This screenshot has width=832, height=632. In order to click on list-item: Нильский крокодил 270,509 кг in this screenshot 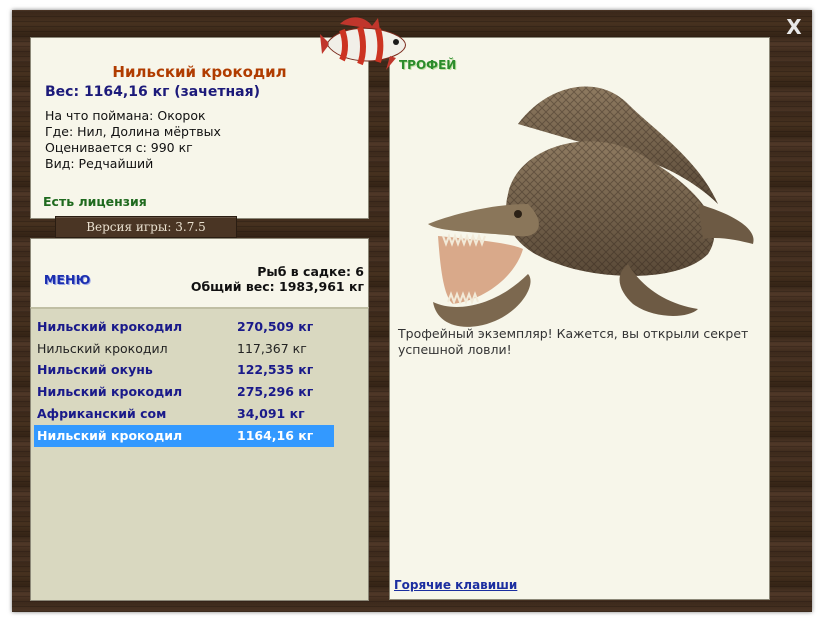, I will do `click(184, 327)`.